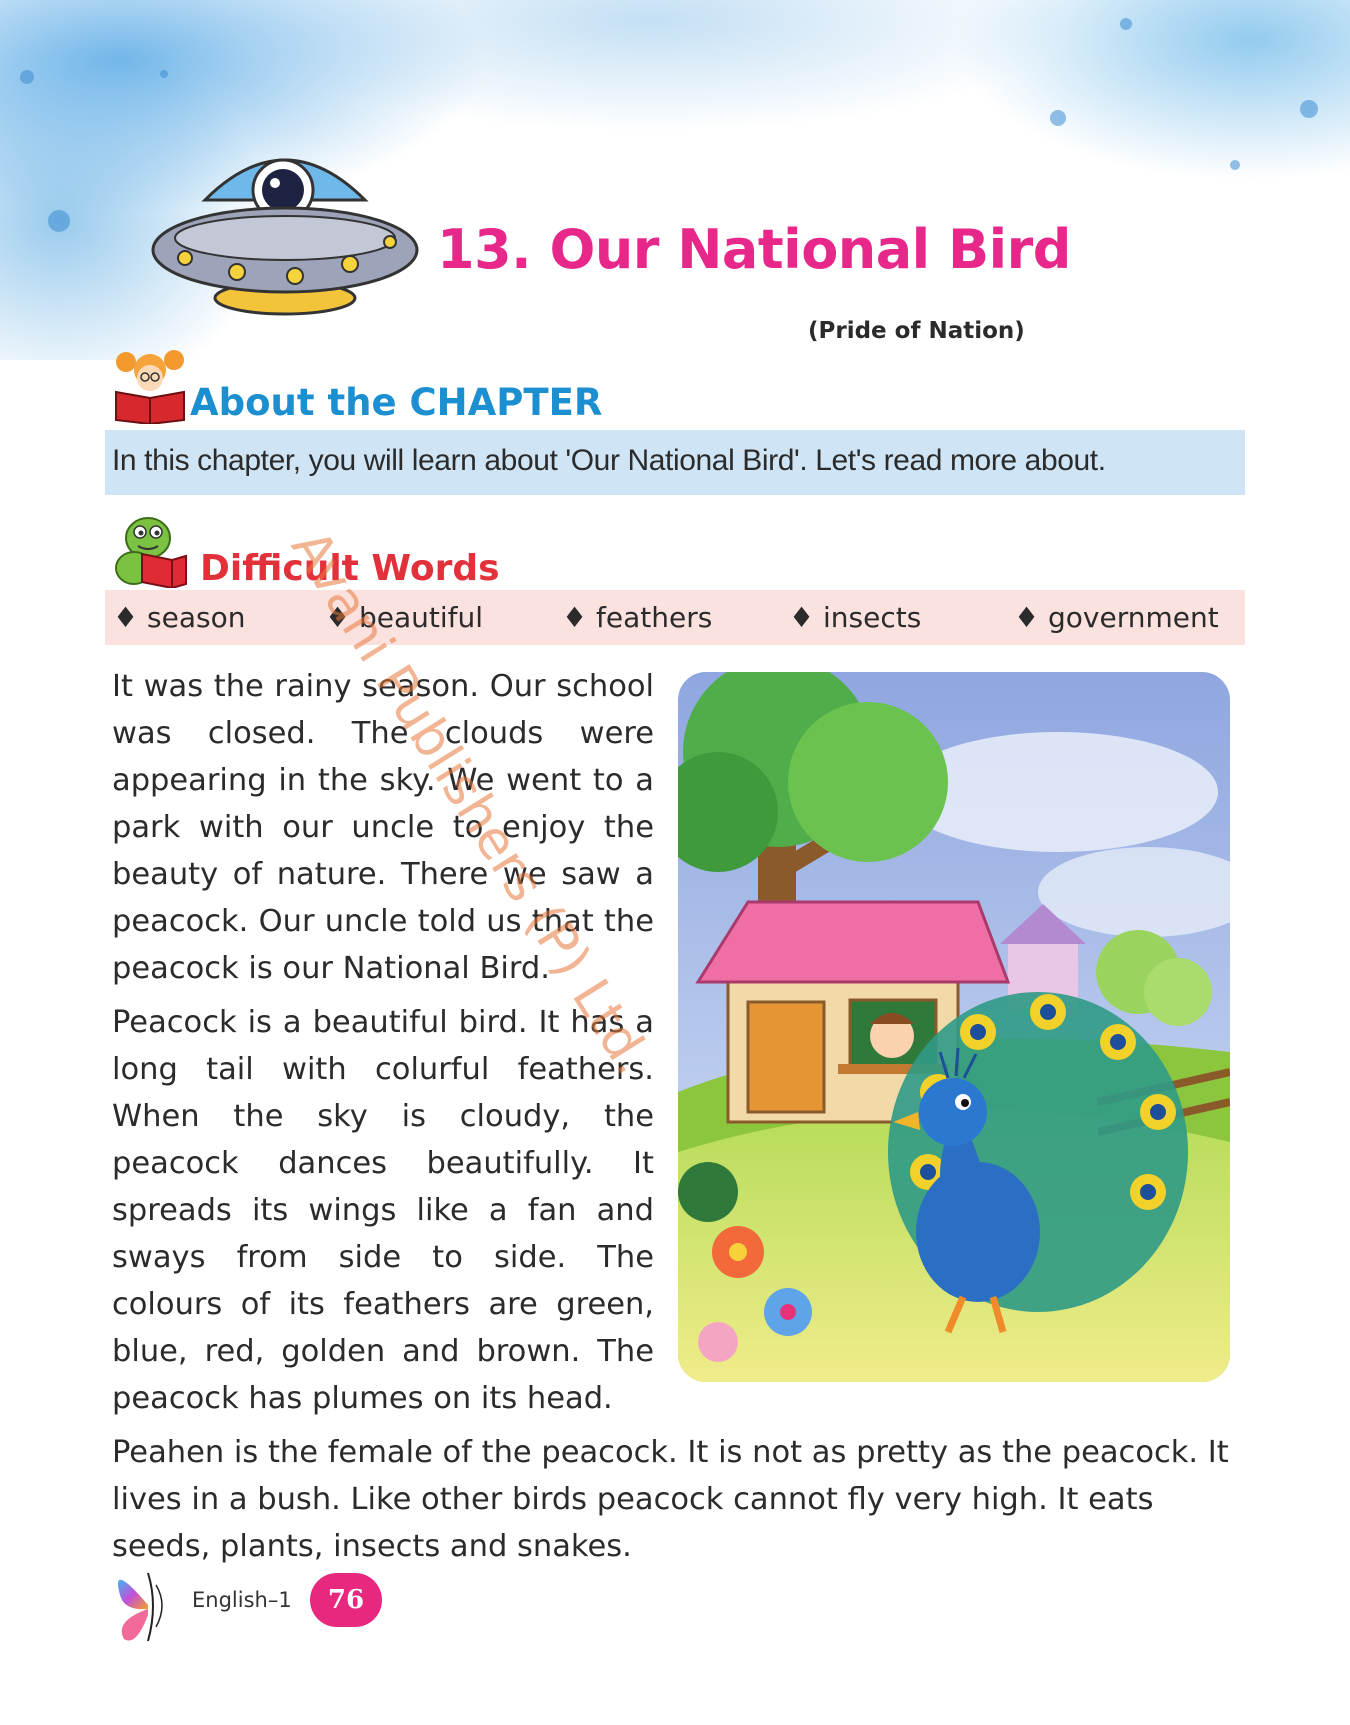 The image size is (1350, 1725). Describe the element at coordinates (179, 617) in the screenshot. I see `difficult-word: ♦ season` at that location.